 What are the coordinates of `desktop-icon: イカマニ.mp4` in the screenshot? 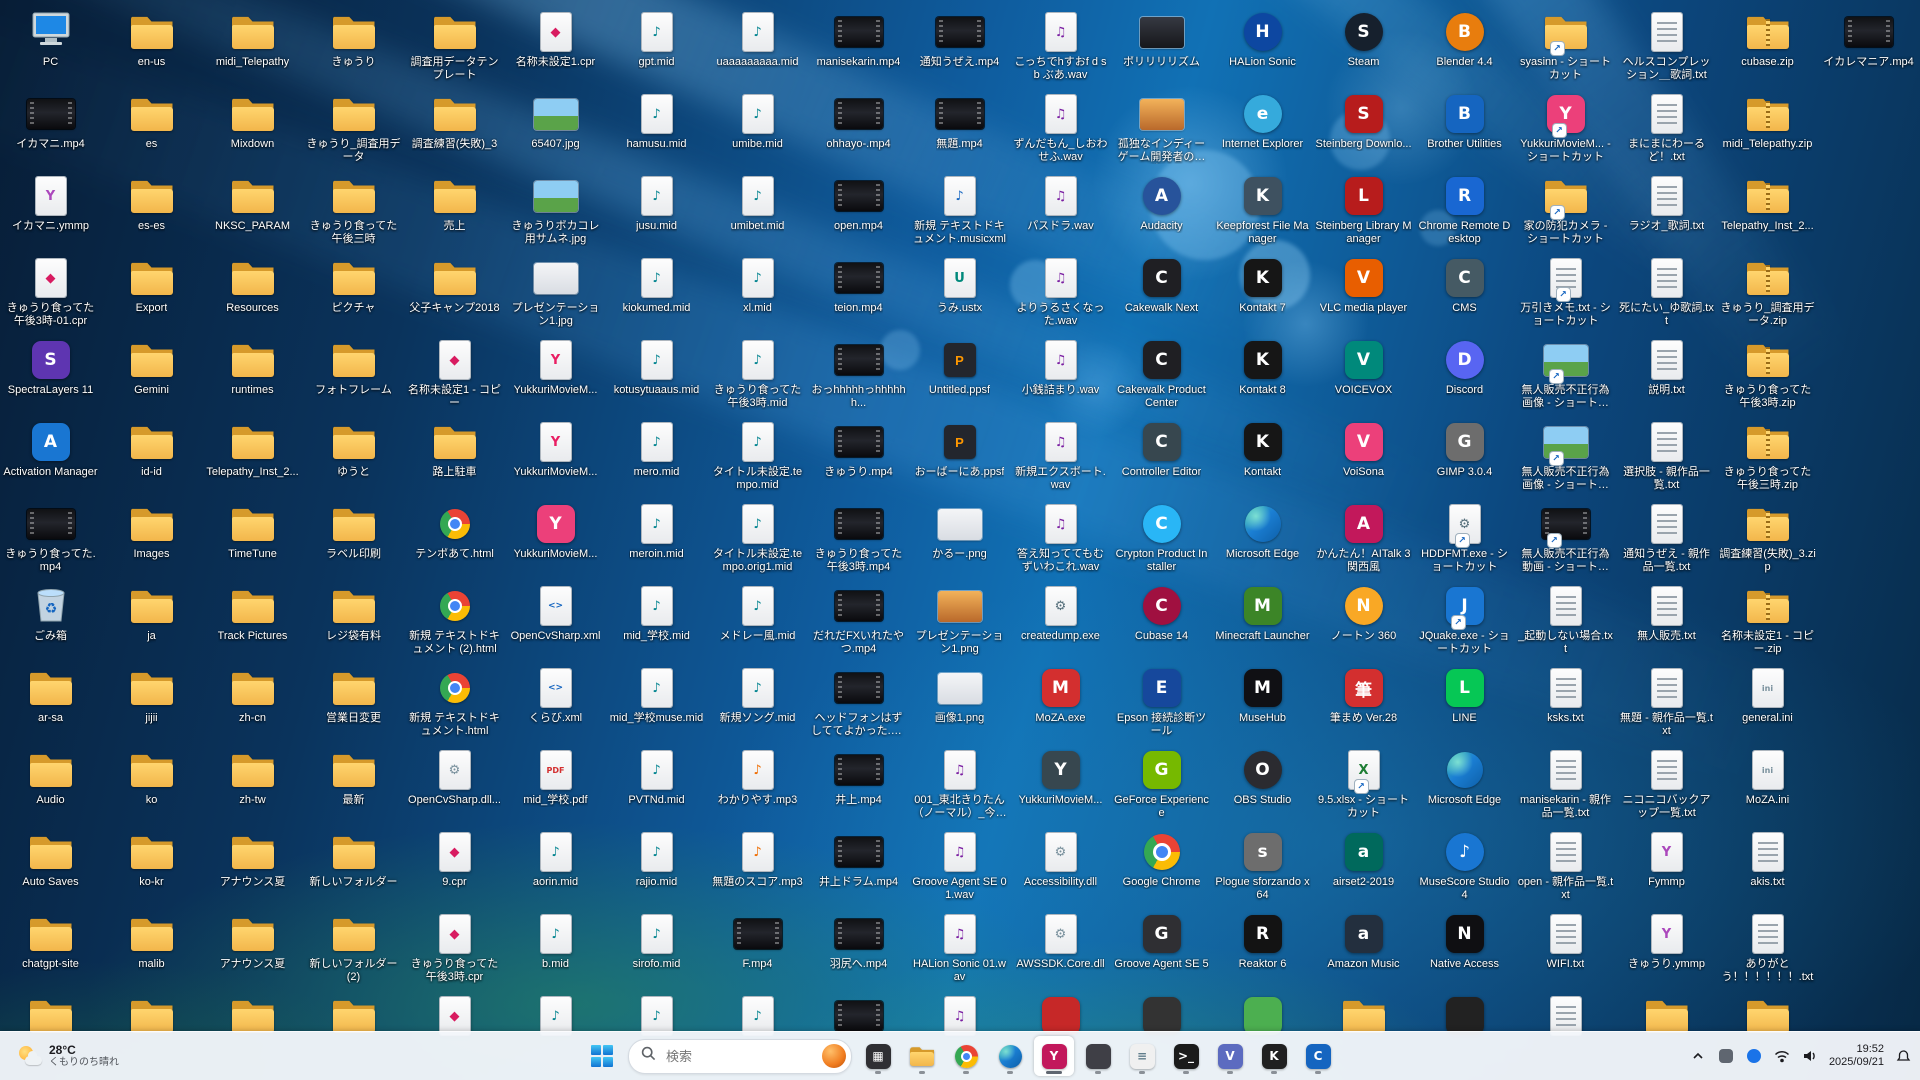 It's located at (50, 131).